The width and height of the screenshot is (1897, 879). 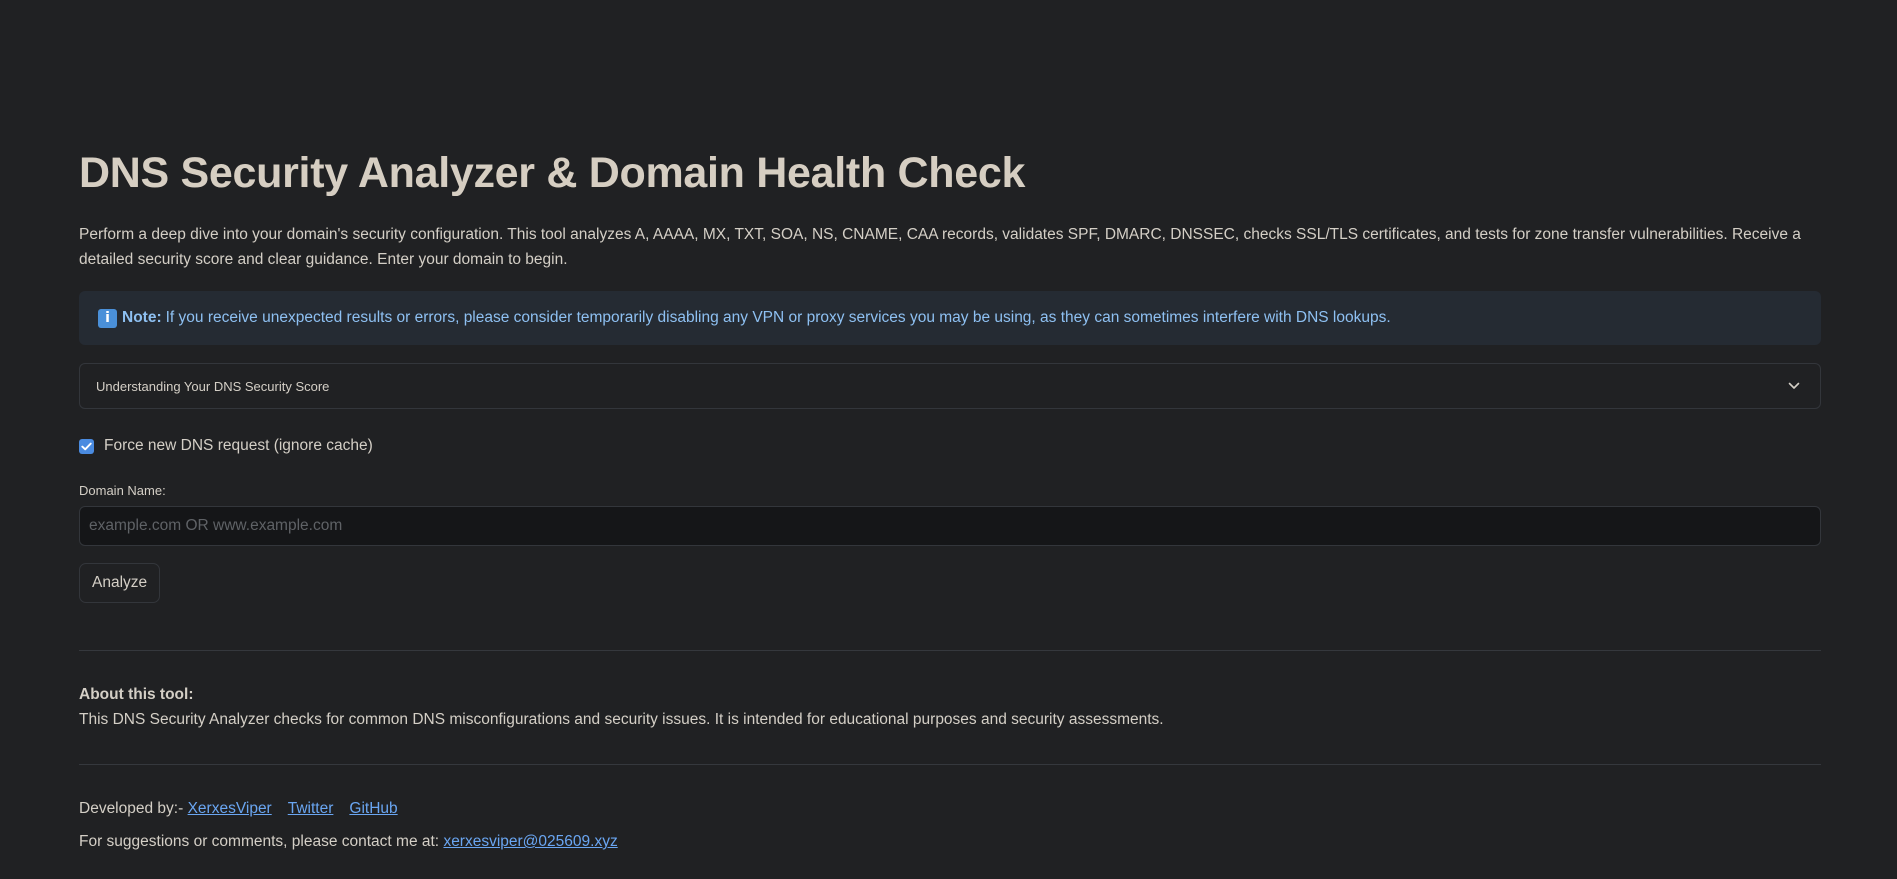 What do you see at coordinates (238, 446) in the screenshot?
I see `force-request-label: Force new DNS request (ignore cache)` at bounding box center [238, 446].